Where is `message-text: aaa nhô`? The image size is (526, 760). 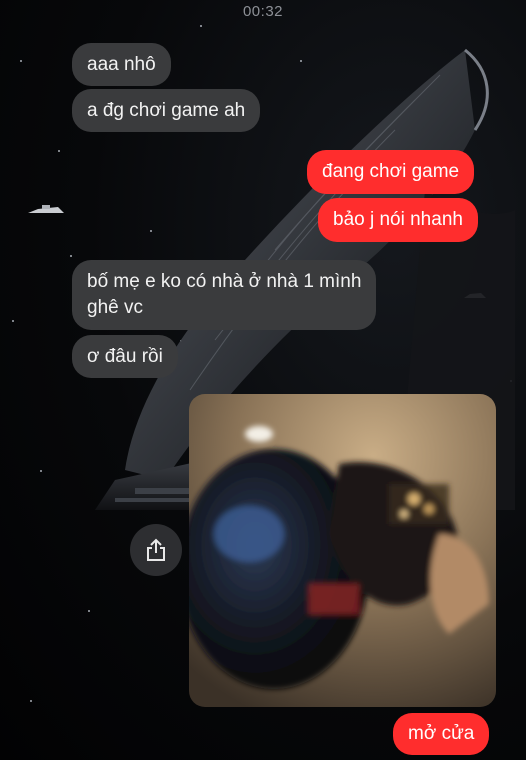
message-text: aaa nhô is located at coordinates (121, 64).